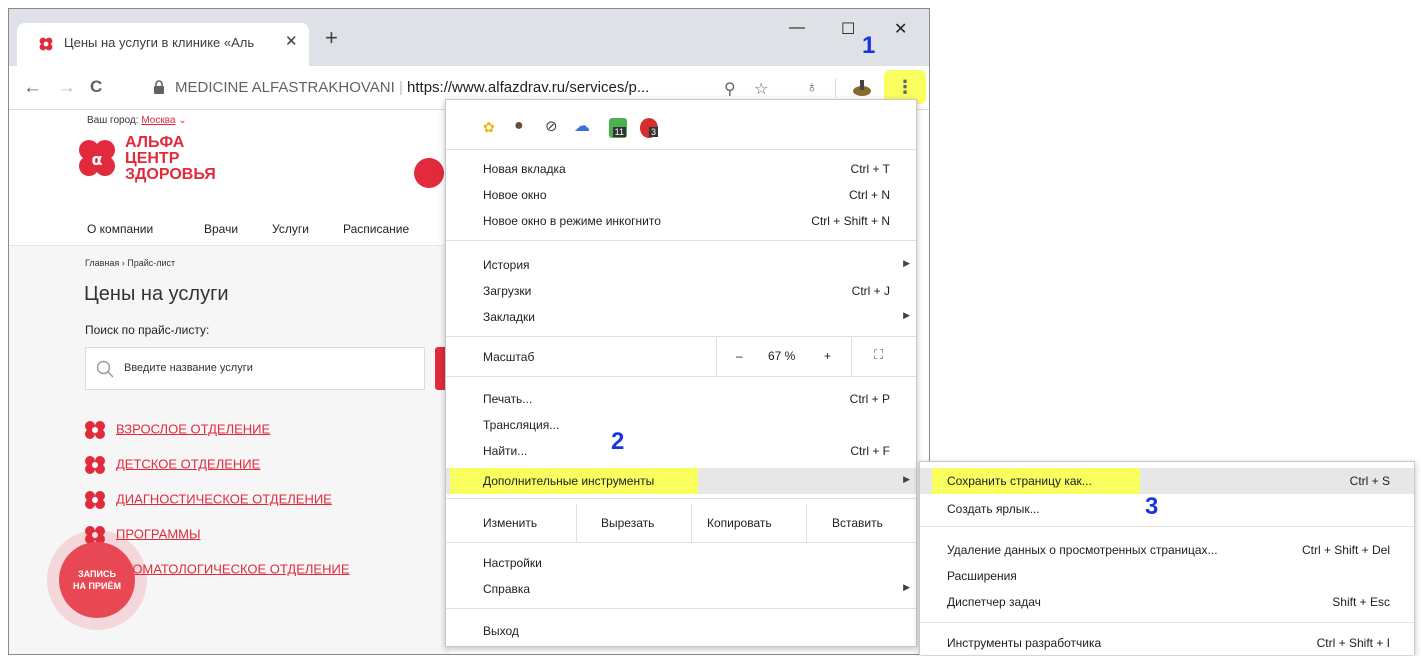  I want to click on category-label: ДЕТСКОЕ ОТДЕЛЕНИЕ, so click(188, 464).